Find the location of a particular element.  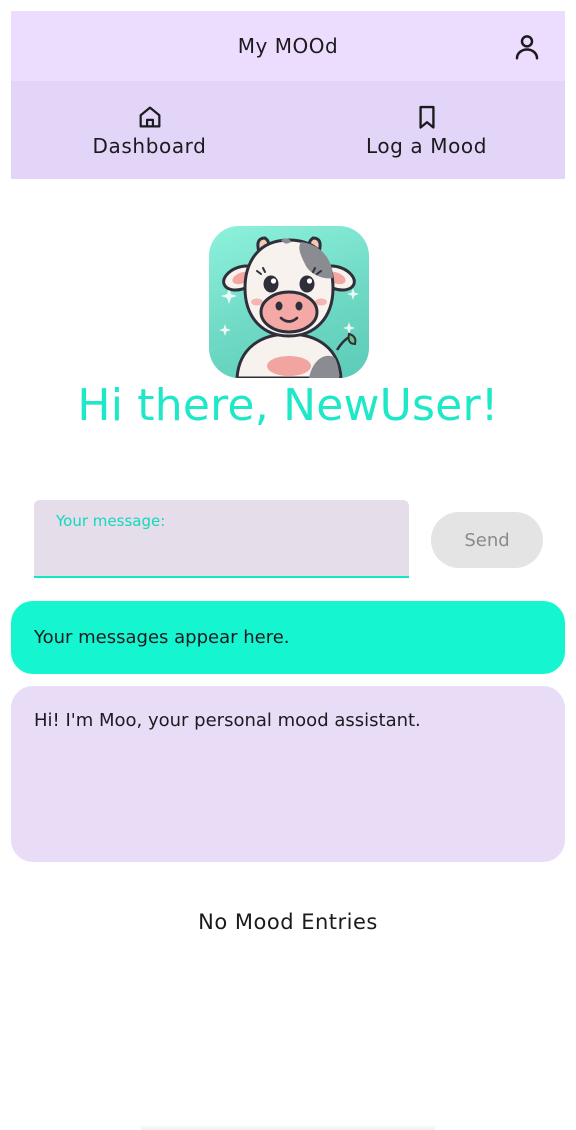

message-field-label: Your message: is located at coordinates (111, 521).